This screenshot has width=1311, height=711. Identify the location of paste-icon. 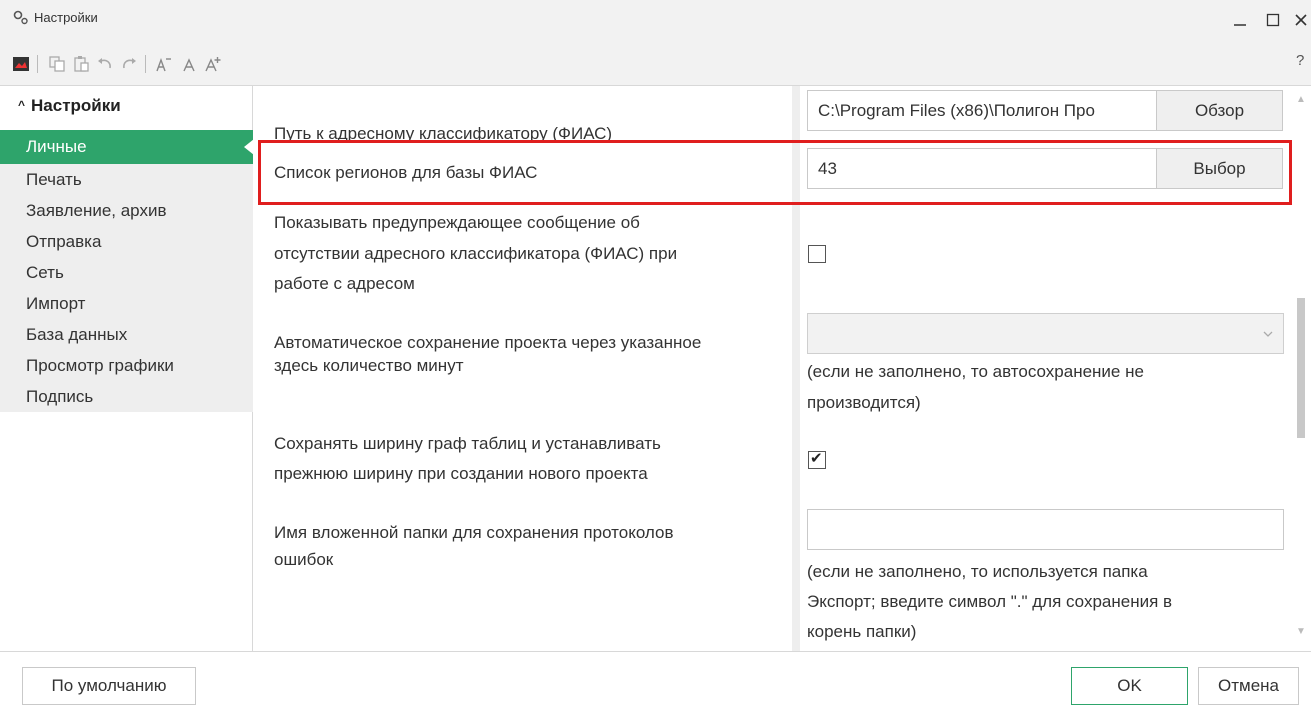
(81, 64).